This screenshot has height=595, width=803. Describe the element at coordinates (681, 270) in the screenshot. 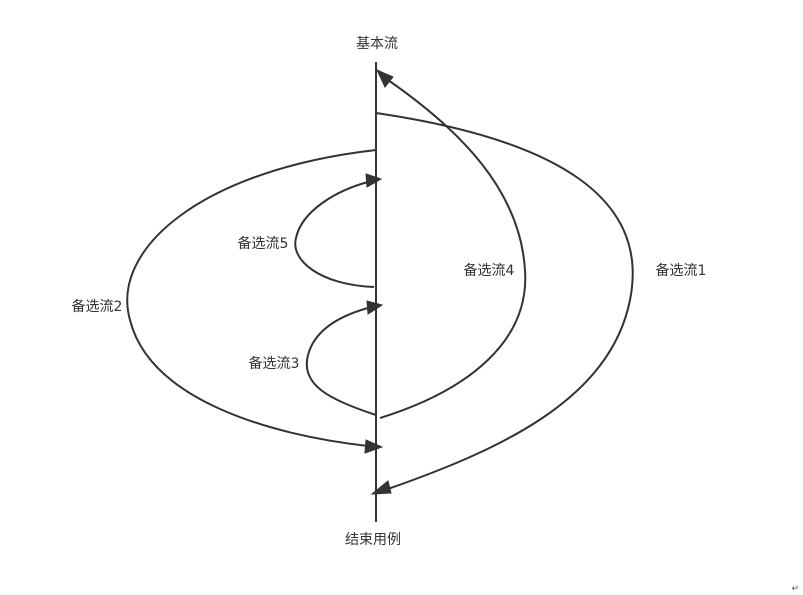

I see `alt-flow-1-label: 备选流1` at that location.